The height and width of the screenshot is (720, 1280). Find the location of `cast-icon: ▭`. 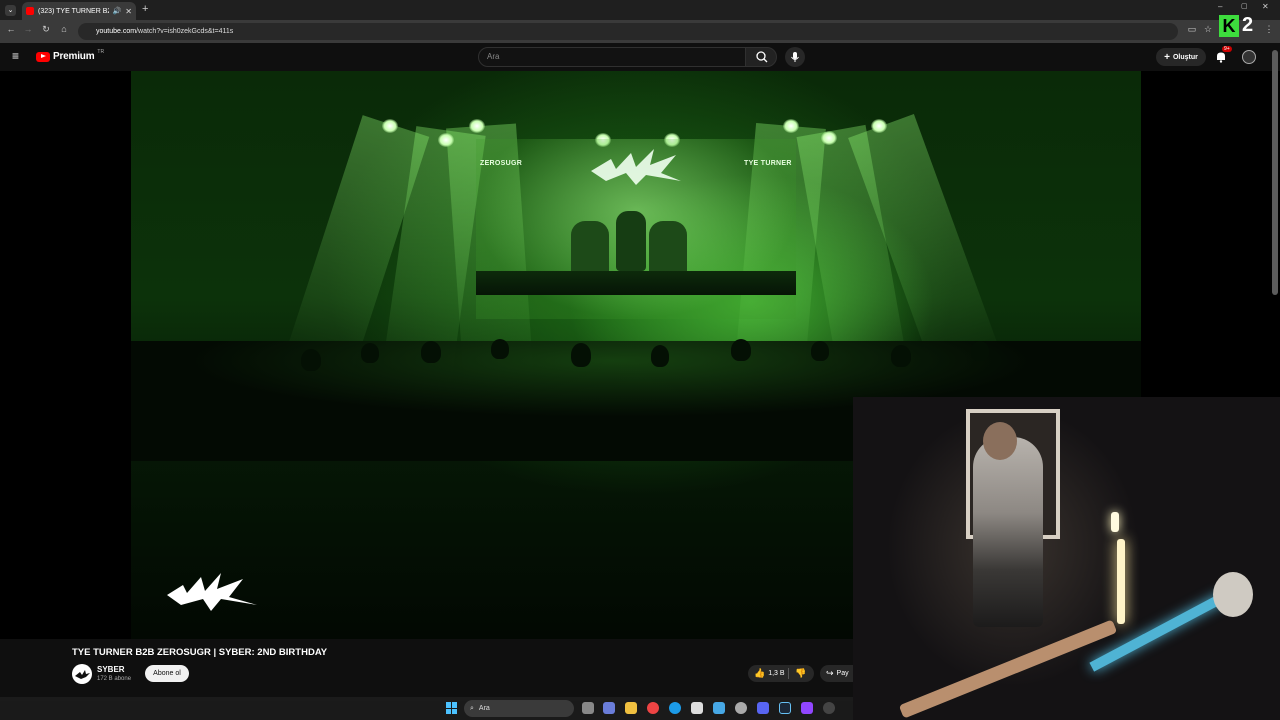

cast-icon: ▭ is located at coordinates (1192, 29).